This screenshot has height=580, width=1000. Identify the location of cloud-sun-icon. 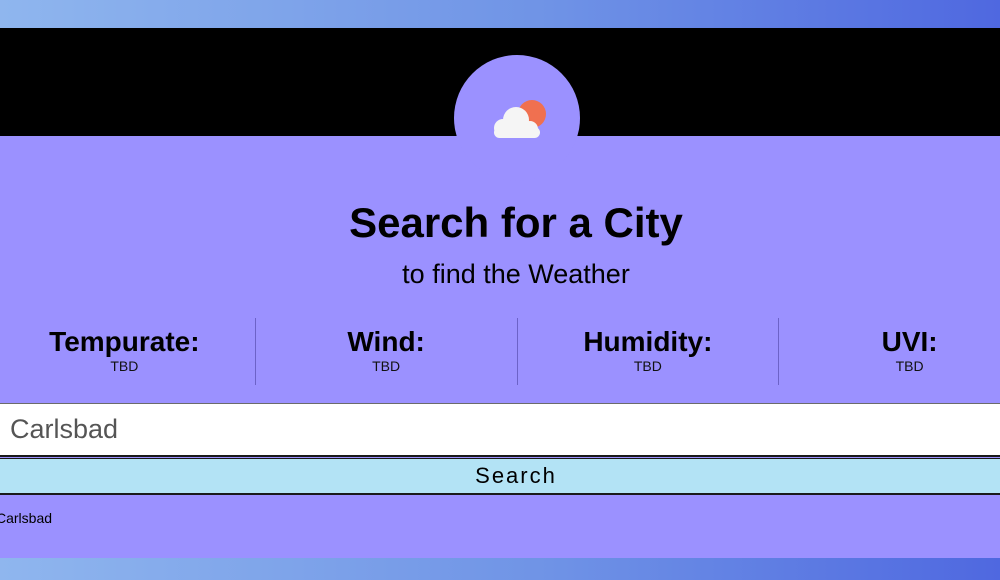
(520, 119).